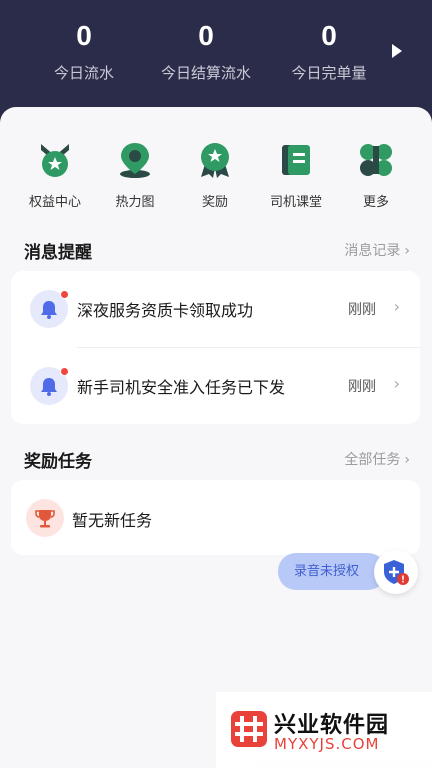  Describe the element at coordinates (215, 160) in the screenshot. I see `medal-icon` at that location.